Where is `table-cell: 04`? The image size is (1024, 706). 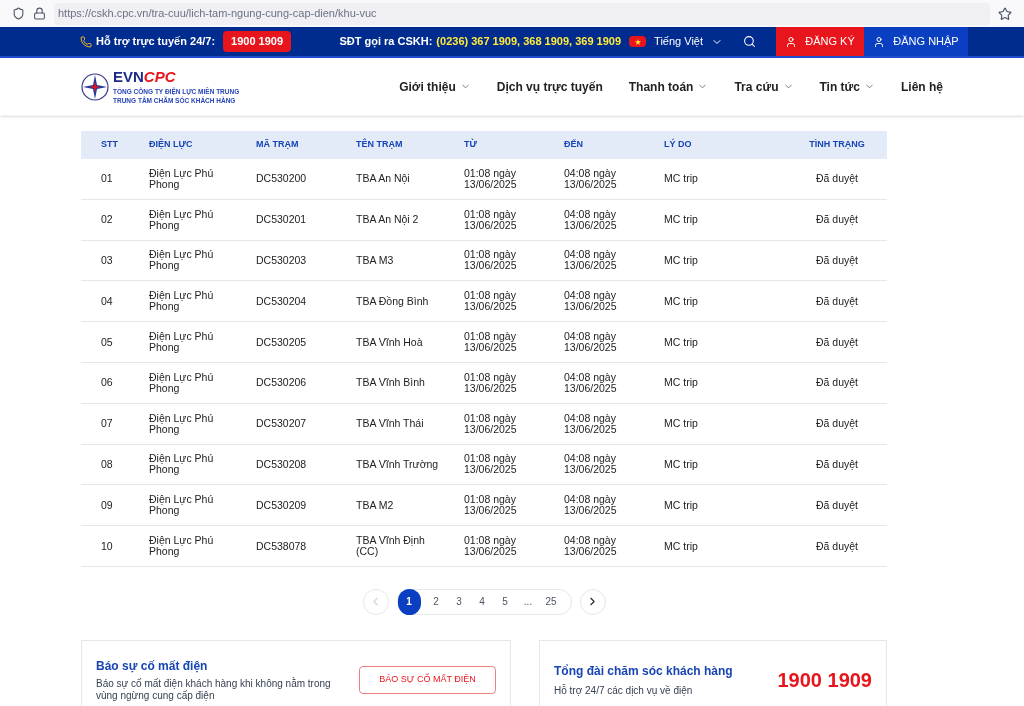 table-cell: 04 is located at coordinates (107, 300).